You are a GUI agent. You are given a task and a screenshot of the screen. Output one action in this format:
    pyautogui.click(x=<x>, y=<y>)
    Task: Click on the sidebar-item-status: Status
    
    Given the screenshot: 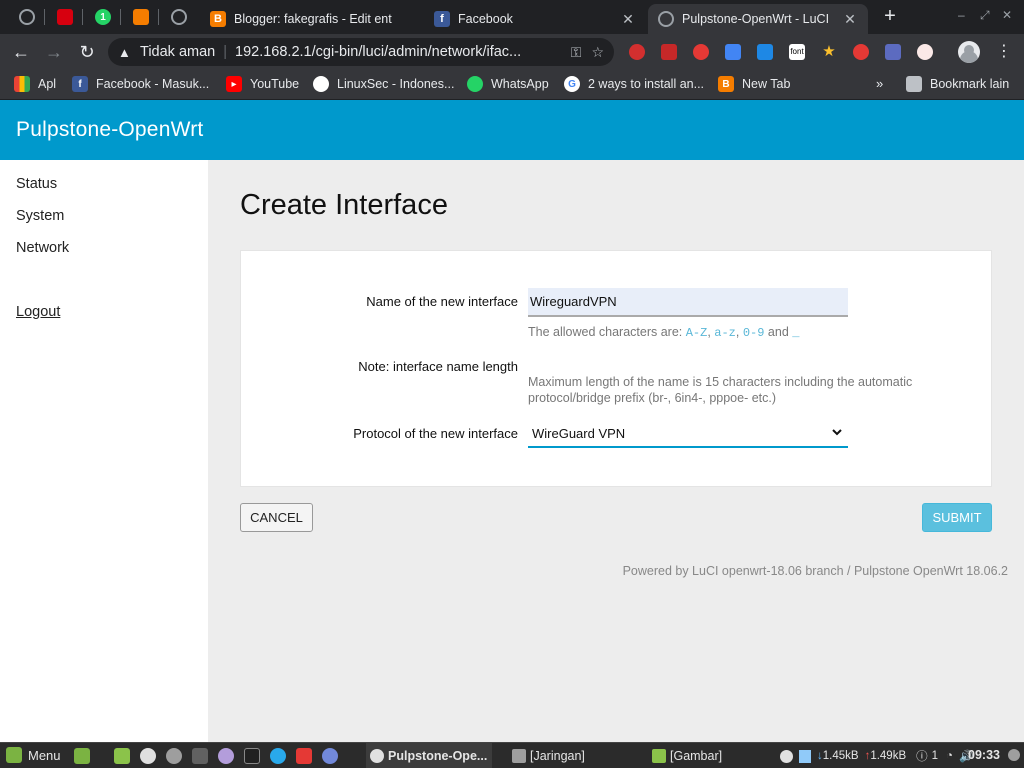 What is the action you would take?
    pyautogui.click(x=36, y=184)
    